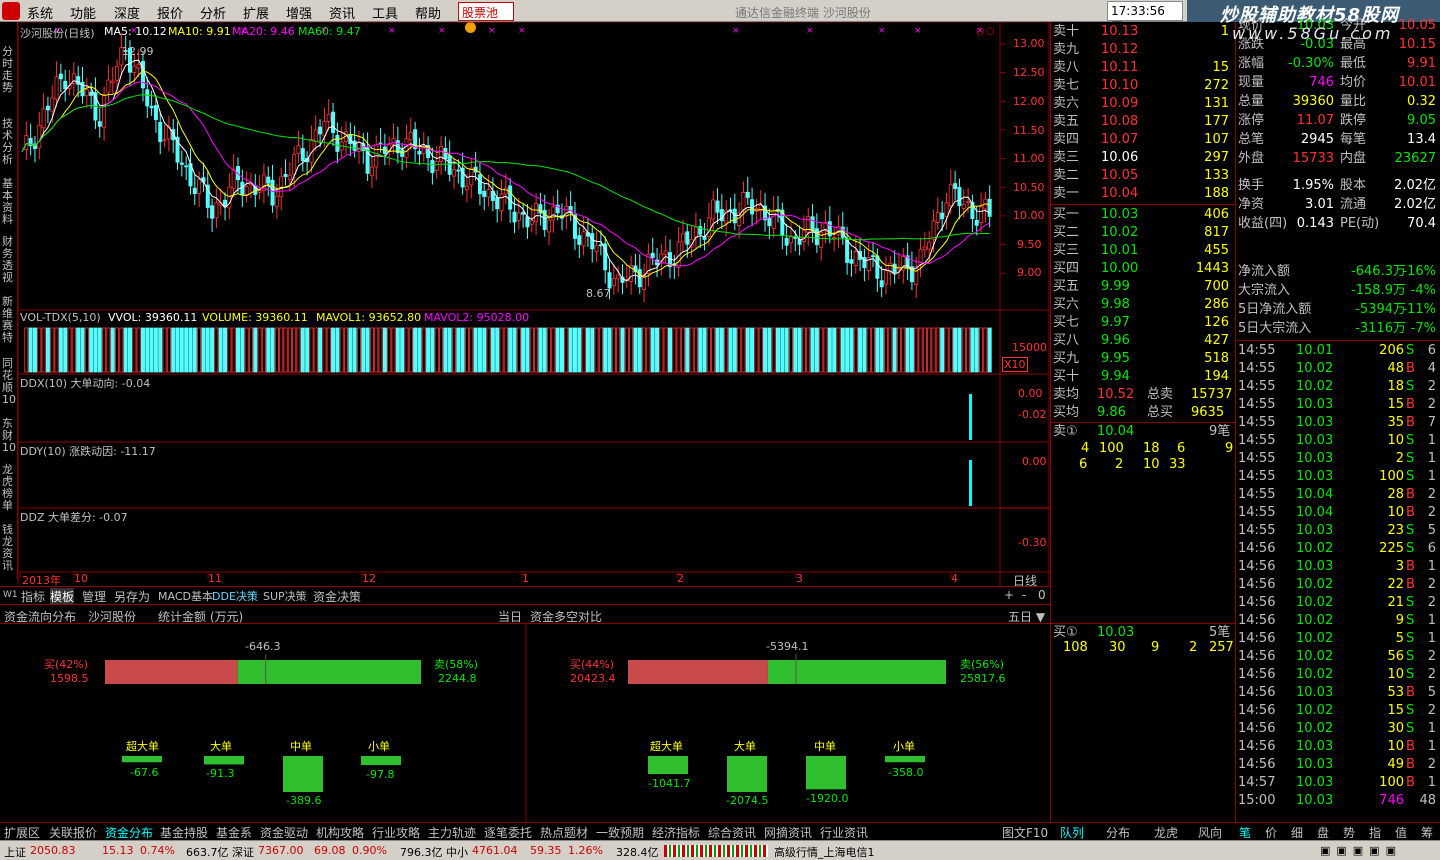  I want to click on btab-inst: 机构攻略, so click(340, 832).